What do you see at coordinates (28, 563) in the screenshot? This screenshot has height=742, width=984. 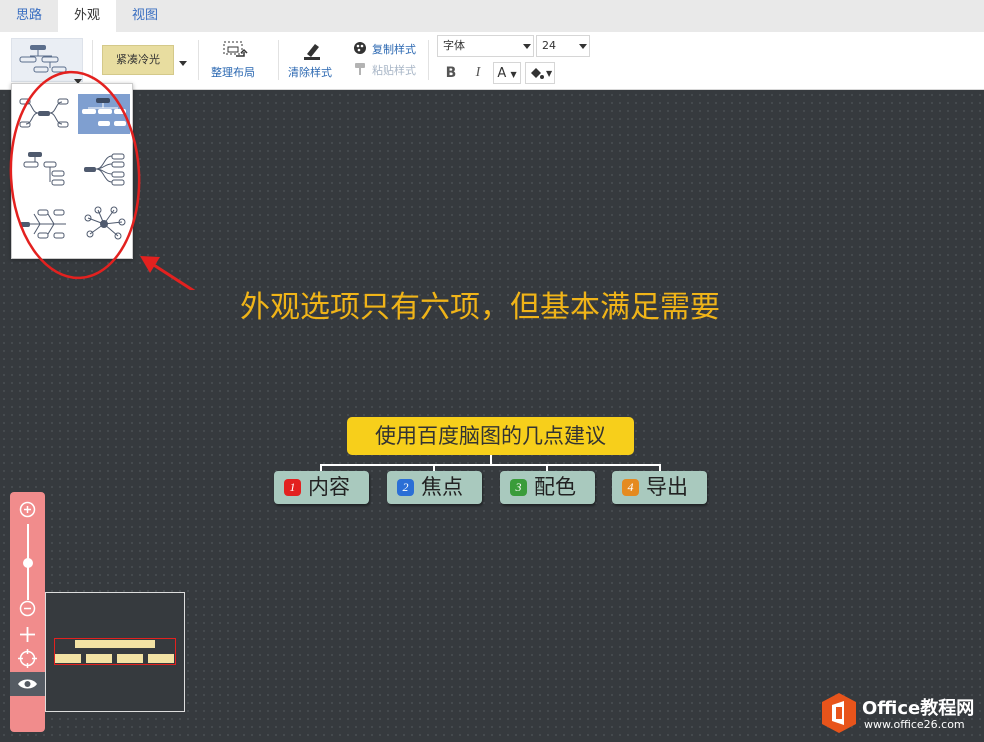 I see `zoom-slider-handle` at bounding box center [28, 563].